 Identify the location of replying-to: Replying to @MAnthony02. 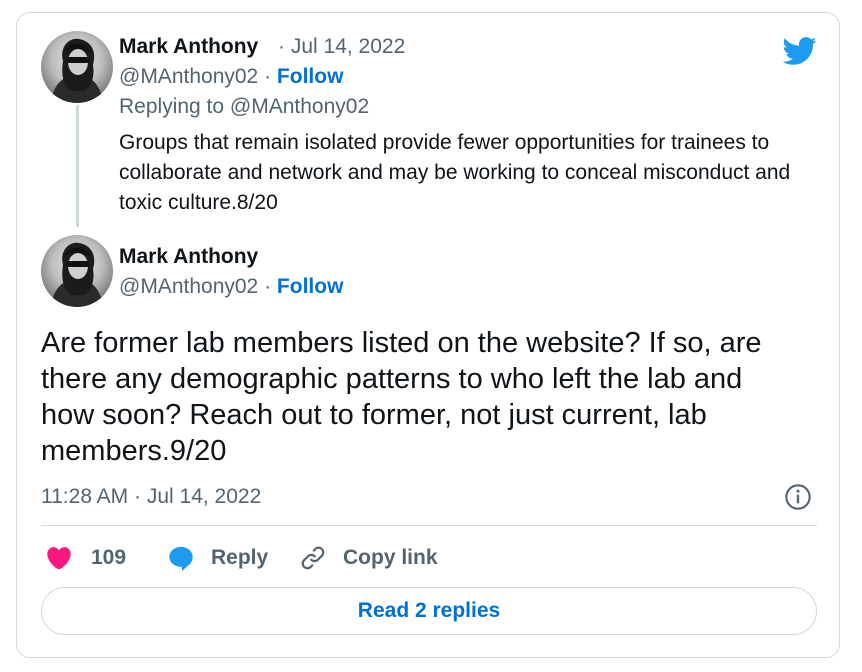
(244, 107).